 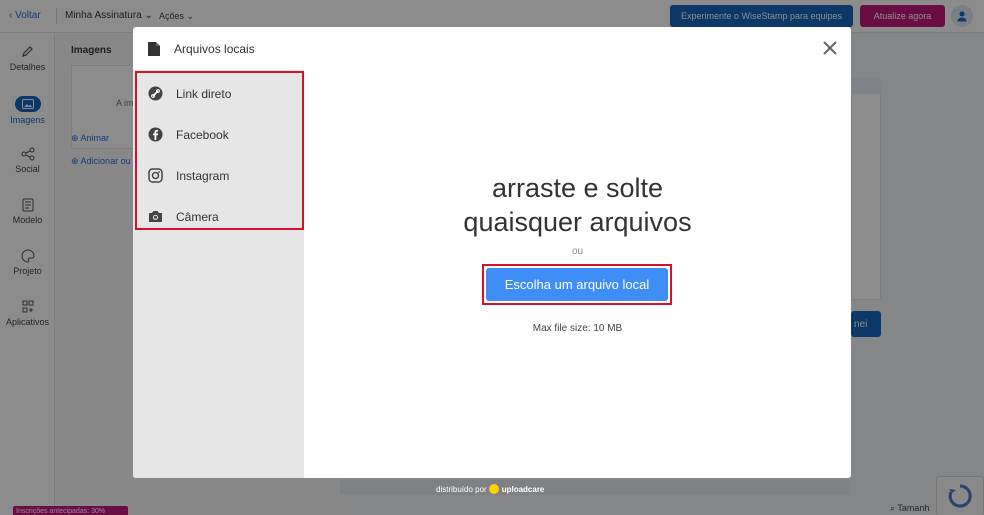 What do you see at coordinates (577, 284) in the screenshot?
I see `choose-local-file-button: Escolha um arquivo local` at bounding box center [577, 284].